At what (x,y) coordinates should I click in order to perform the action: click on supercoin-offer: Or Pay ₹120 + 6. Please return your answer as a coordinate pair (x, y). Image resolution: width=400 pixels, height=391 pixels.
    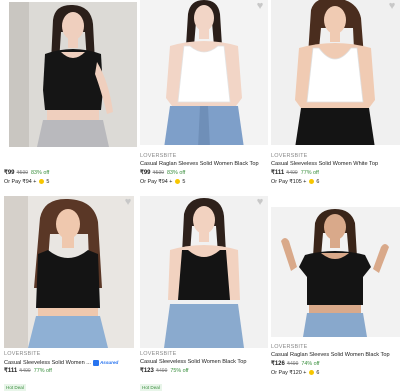
    Looking at the image, I should click on (295, 373).